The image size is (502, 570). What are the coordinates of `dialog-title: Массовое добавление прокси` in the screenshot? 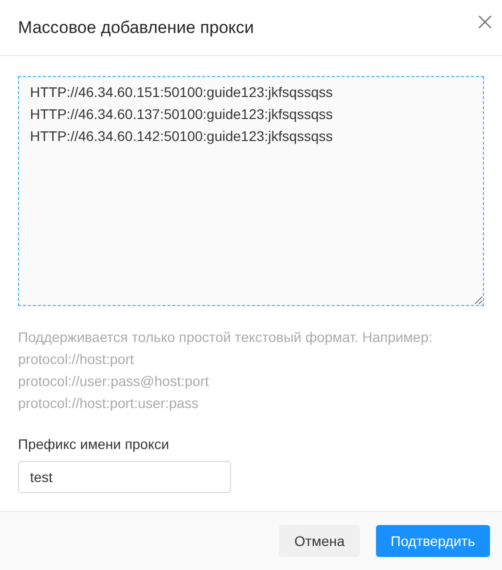 It's located at (136, 27).